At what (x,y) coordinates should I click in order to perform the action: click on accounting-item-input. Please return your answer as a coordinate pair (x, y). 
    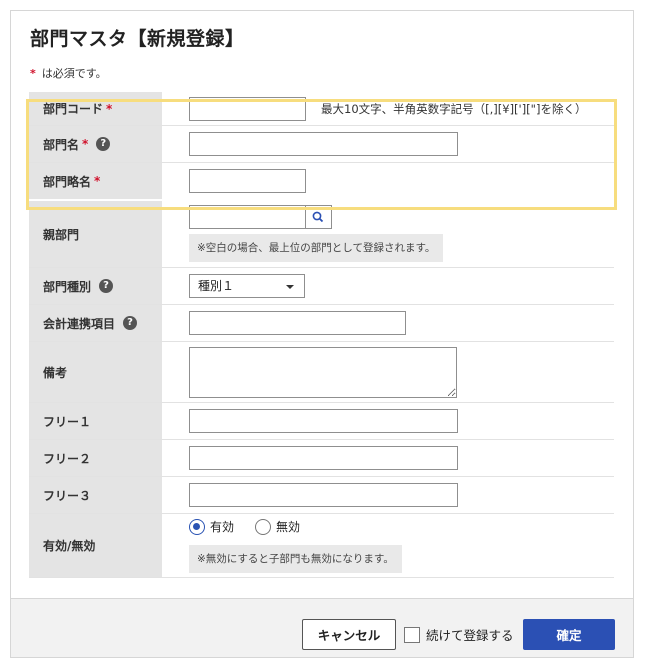
    Looking at the image, I should click on (297, 323).